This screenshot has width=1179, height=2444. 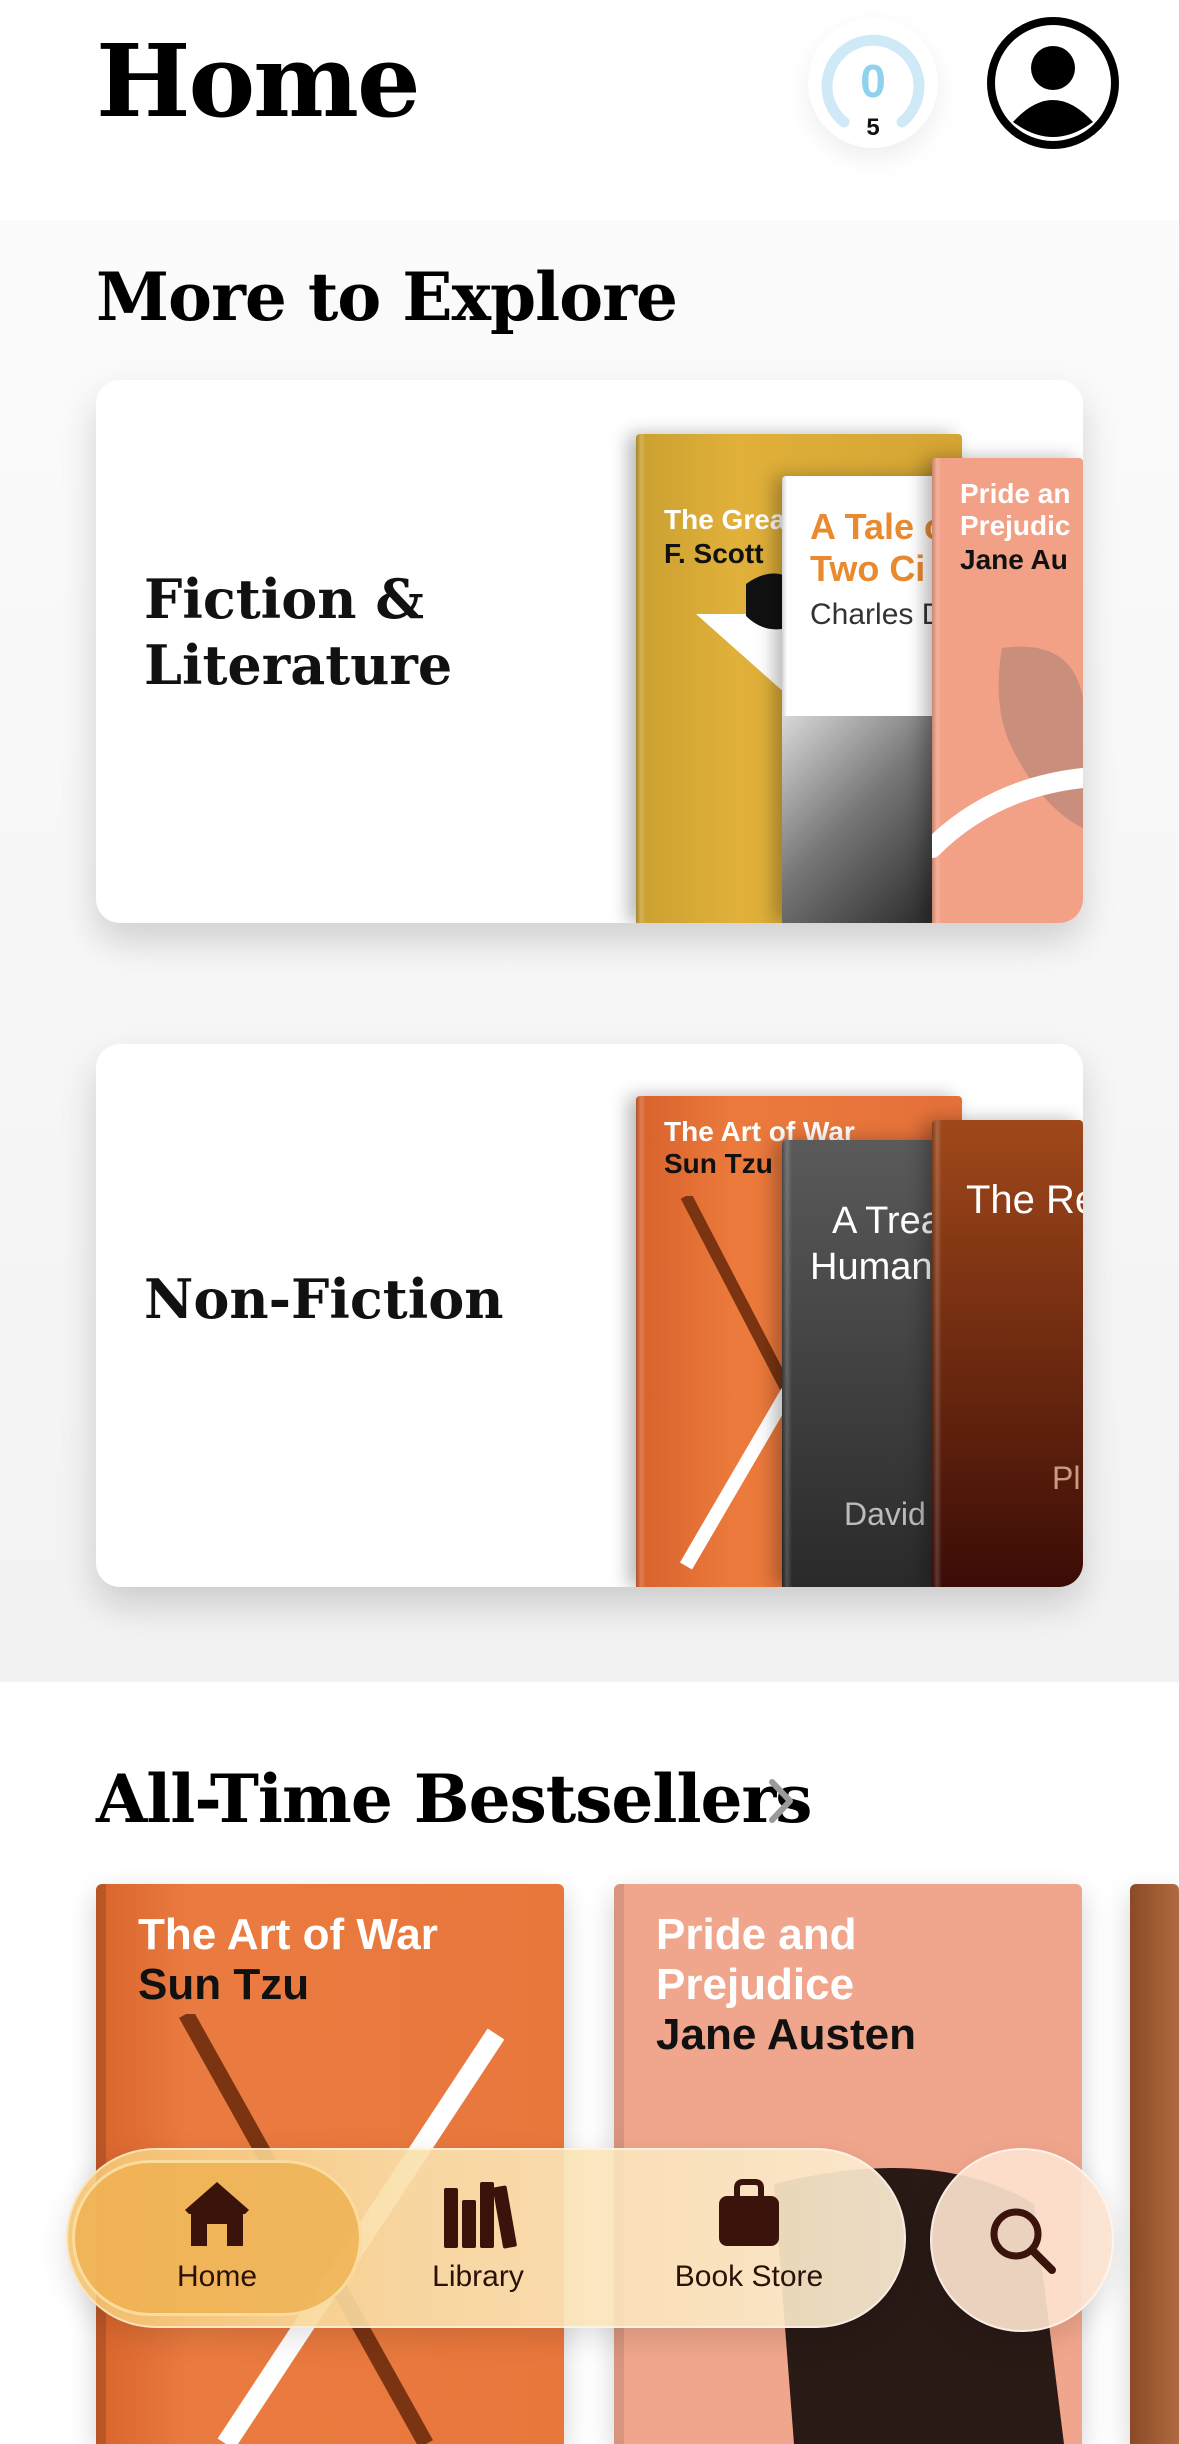 I want to click on book-author: Jane Au, so click(x=1014, y=559).